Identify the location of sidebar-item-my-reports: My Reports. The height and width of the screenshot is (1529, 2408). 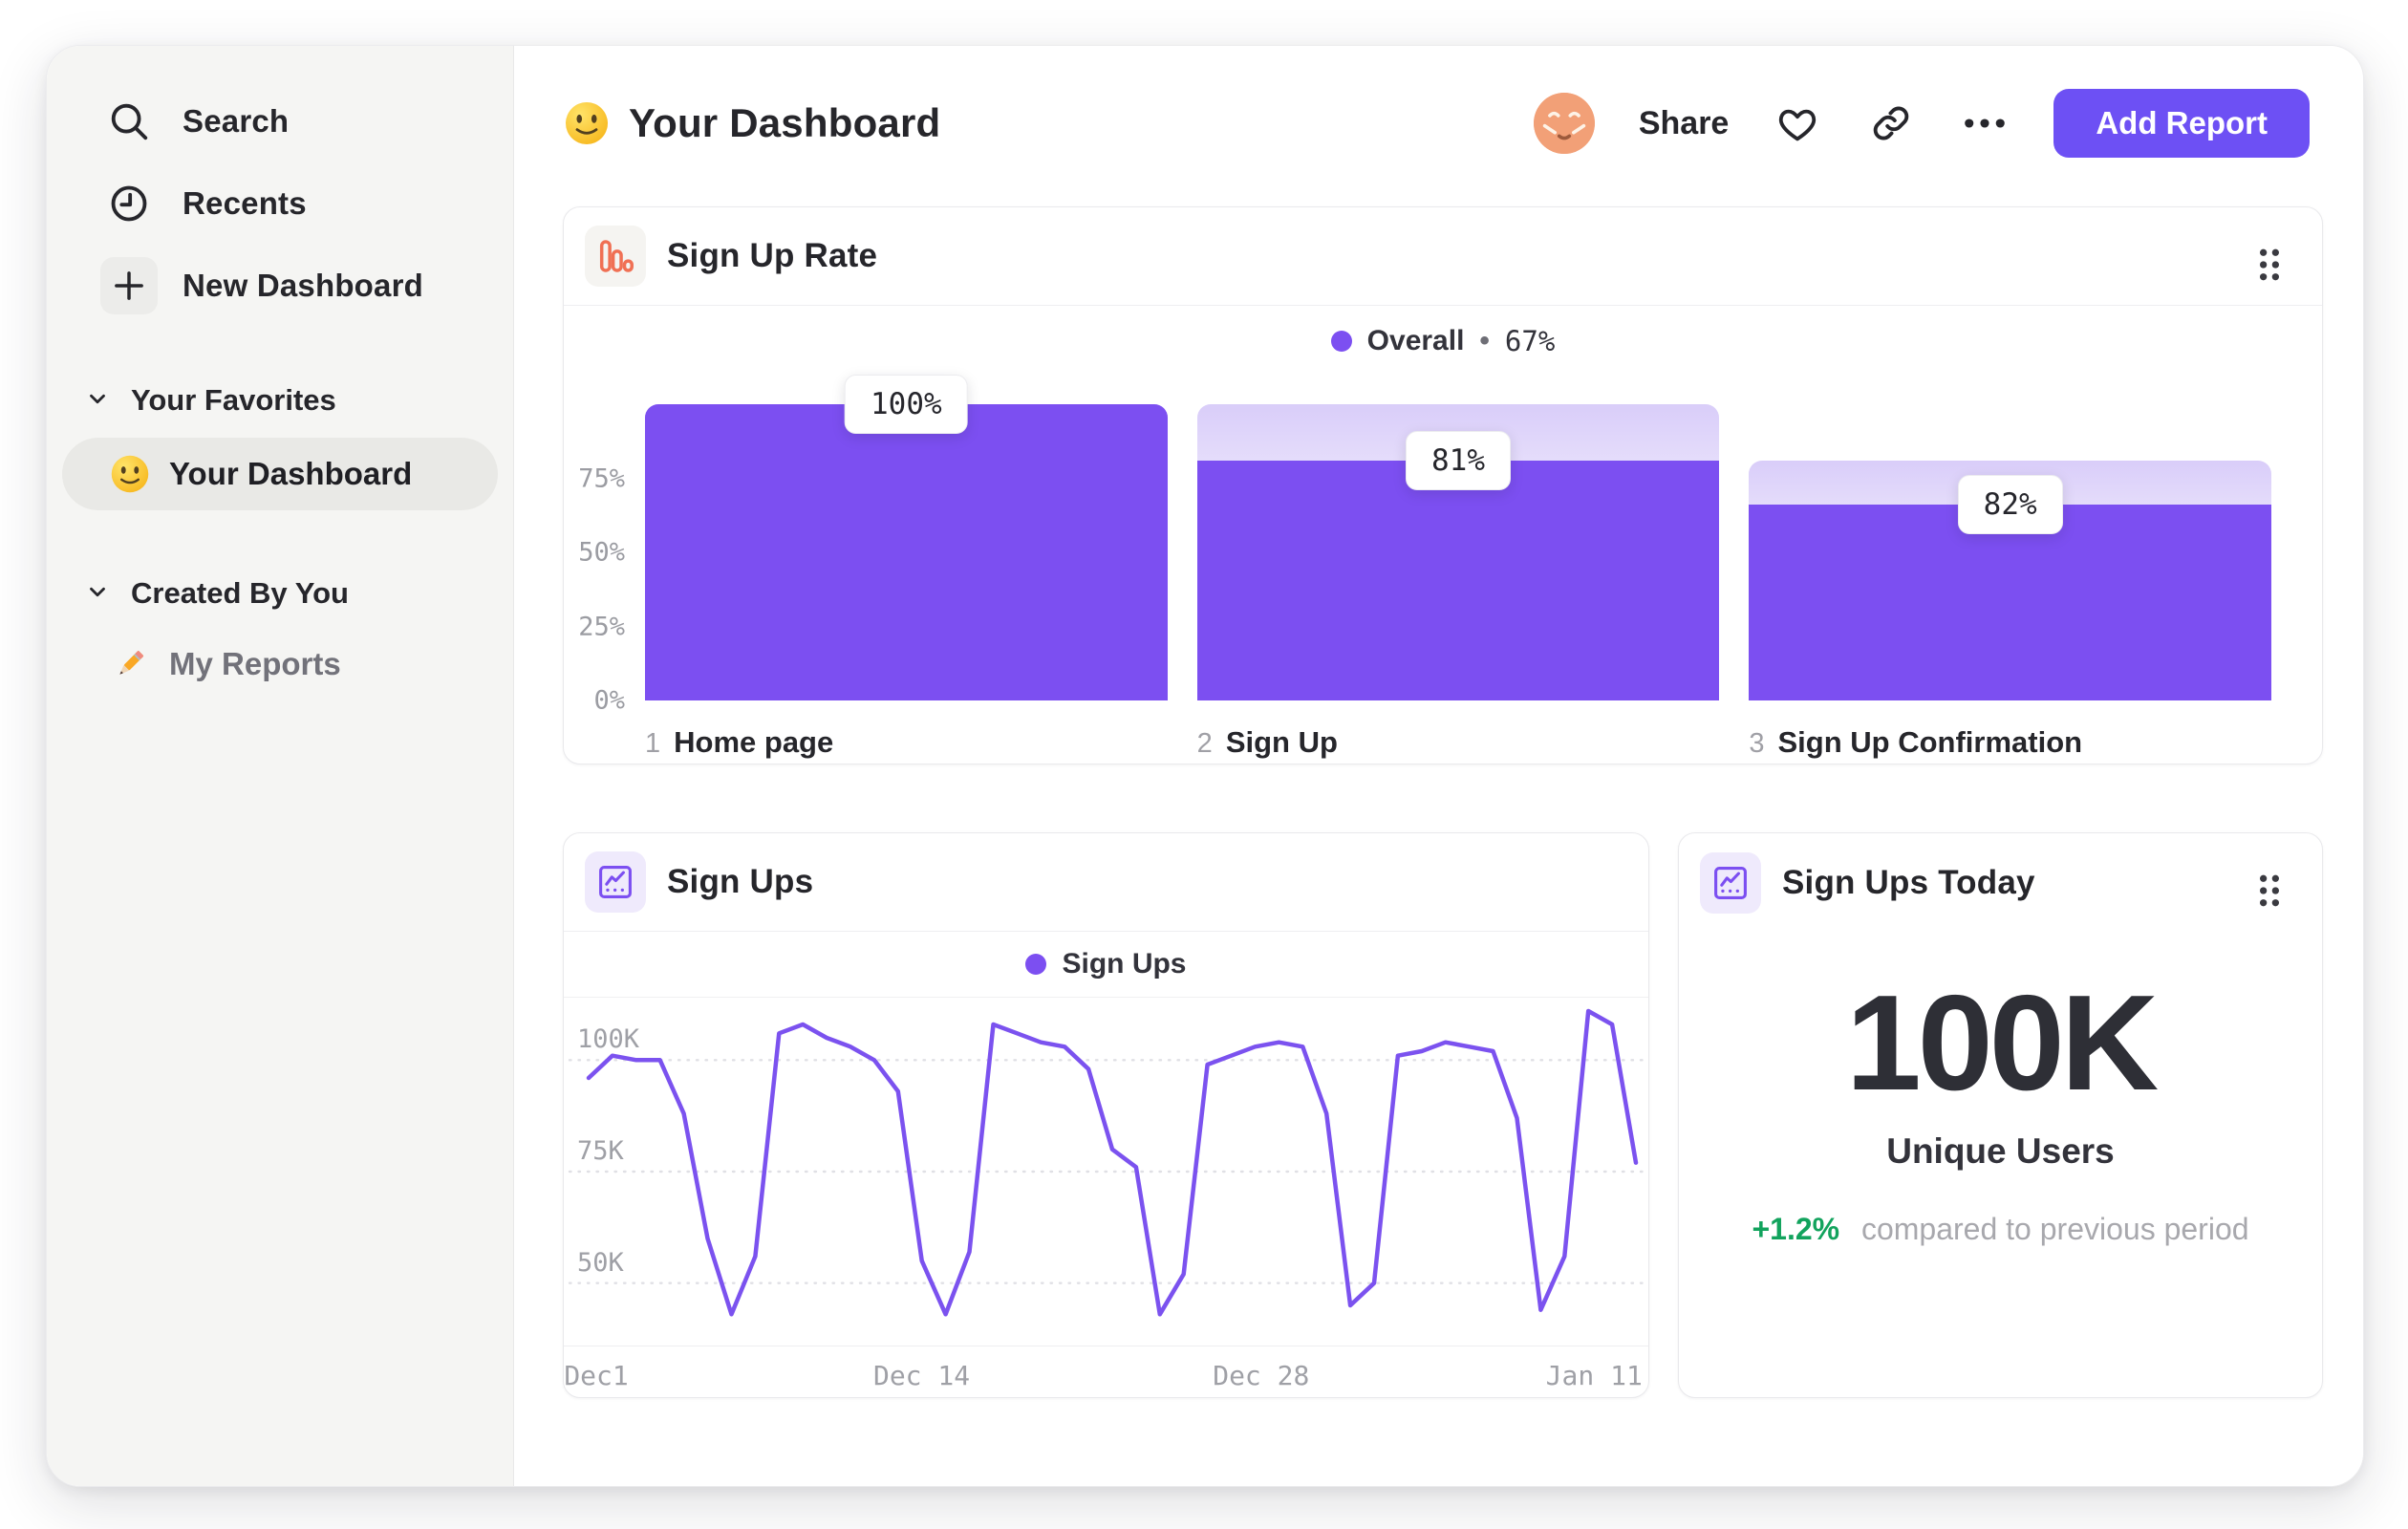
(280, 664).